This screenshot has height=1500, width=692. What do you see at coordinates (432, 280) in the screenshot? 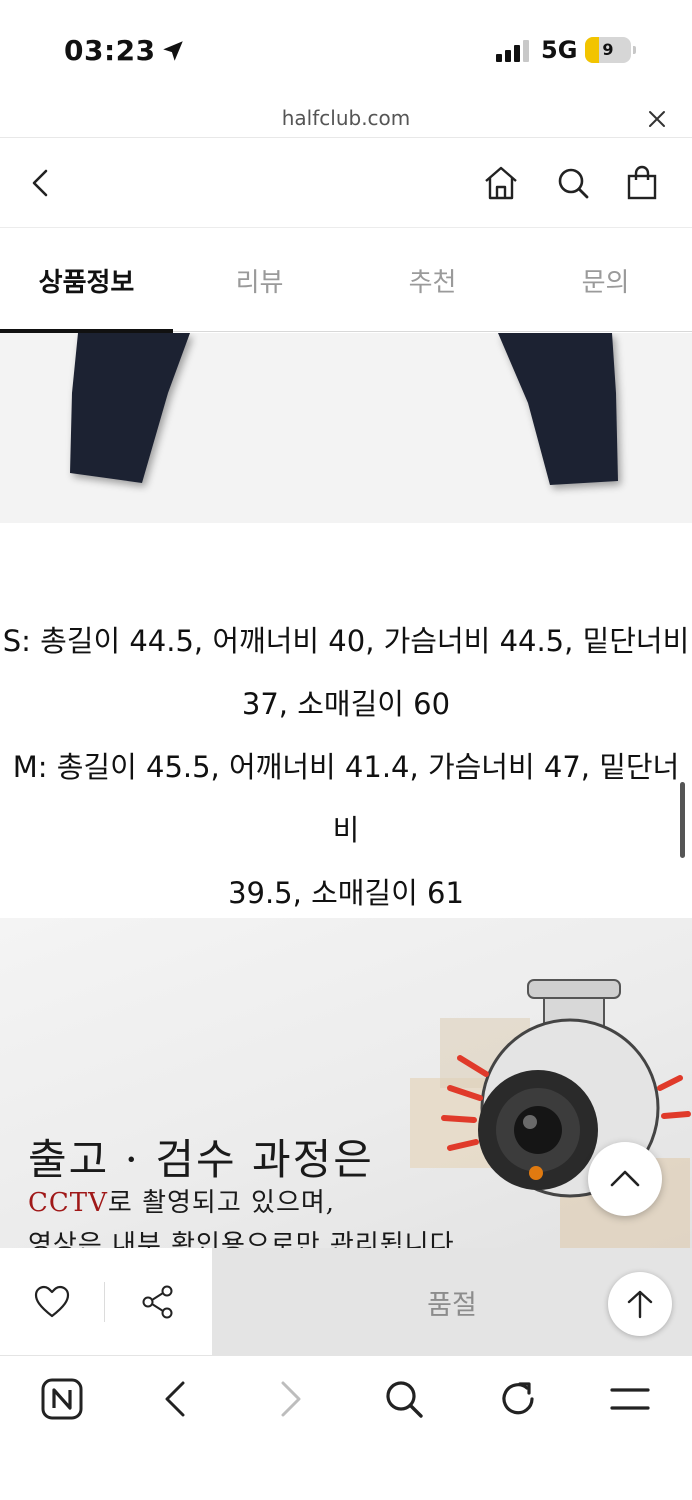
I see `tab-recommend: 추천` at bounding box center [432, 280].